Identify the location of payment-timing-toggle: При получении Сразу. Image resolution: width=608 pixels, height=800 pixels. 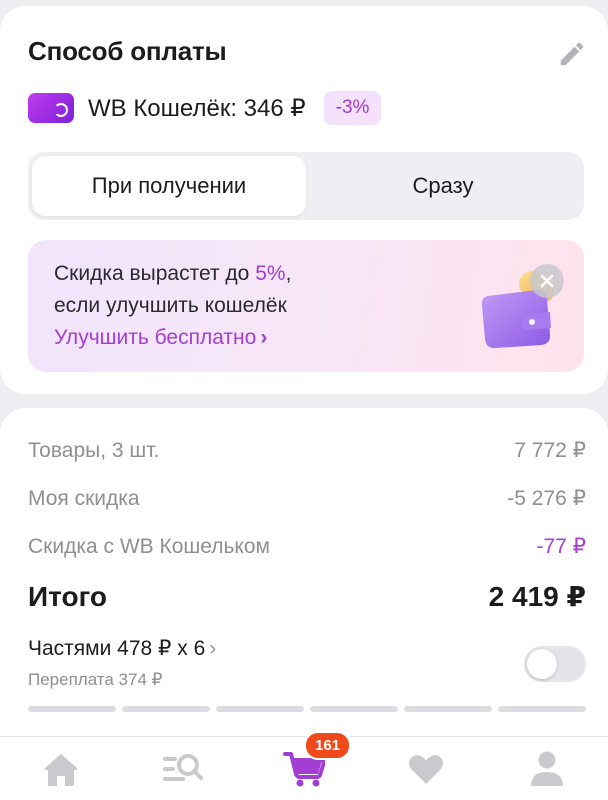
(306, 186).